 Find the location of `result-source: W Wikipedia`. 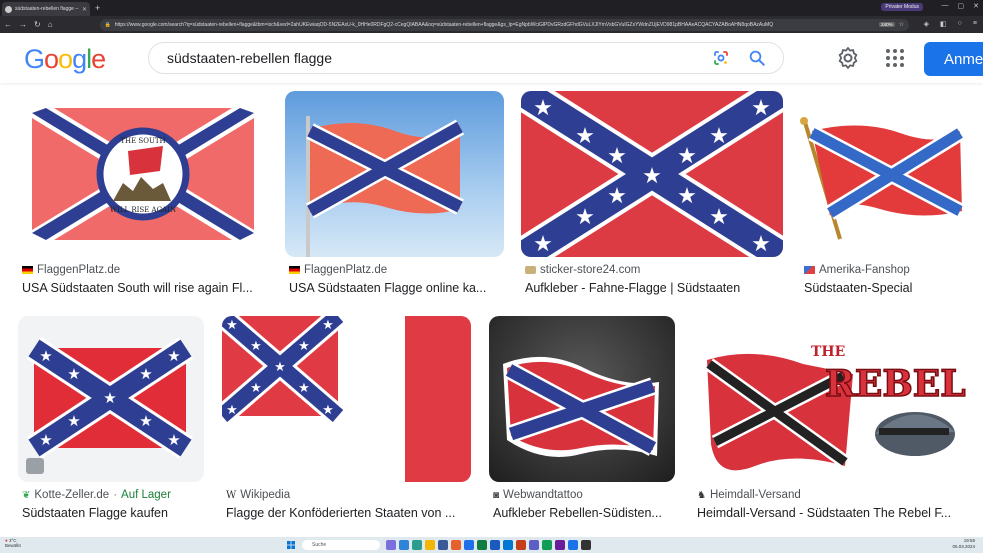

result-source: W Wikipedia is located at coordinates (258, 495).